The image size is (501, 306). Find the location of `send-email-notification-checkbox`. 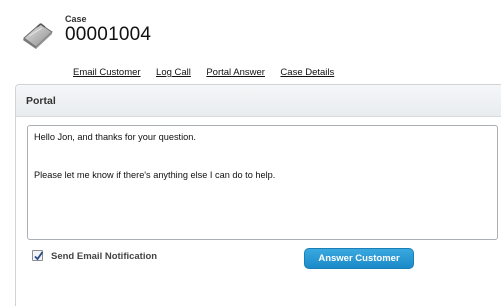

send-email-notification-checkbox is located at coordinates (38, 255).